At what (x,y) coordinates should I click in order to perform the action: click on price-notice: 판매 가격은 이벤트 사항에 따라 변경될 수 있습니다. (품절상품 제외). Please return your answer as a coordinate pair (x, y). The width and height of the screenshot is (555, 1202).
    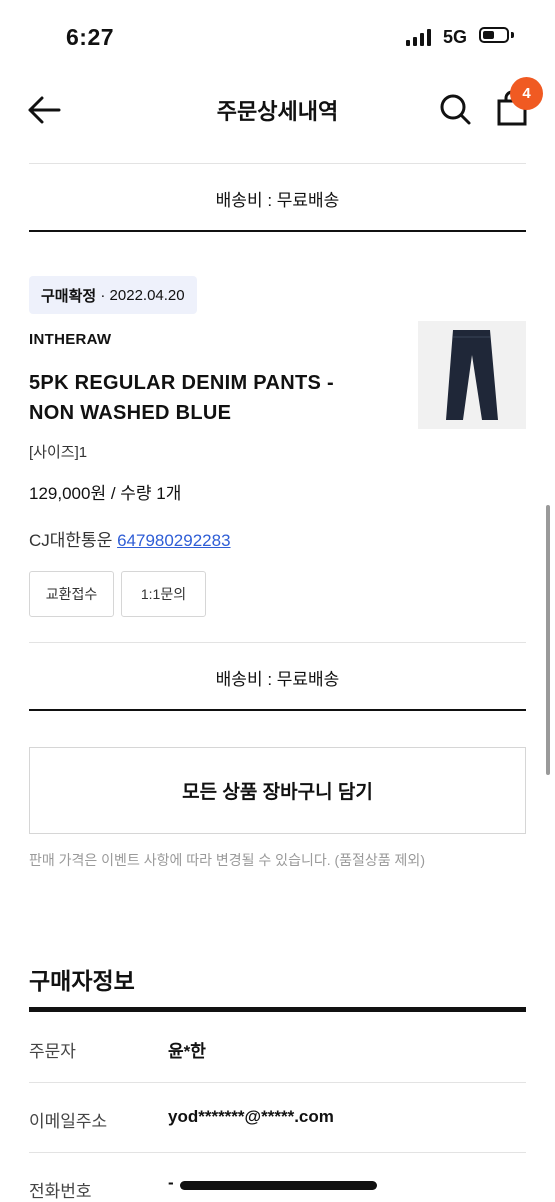
    Looking at the image, I should click on (227, 860).